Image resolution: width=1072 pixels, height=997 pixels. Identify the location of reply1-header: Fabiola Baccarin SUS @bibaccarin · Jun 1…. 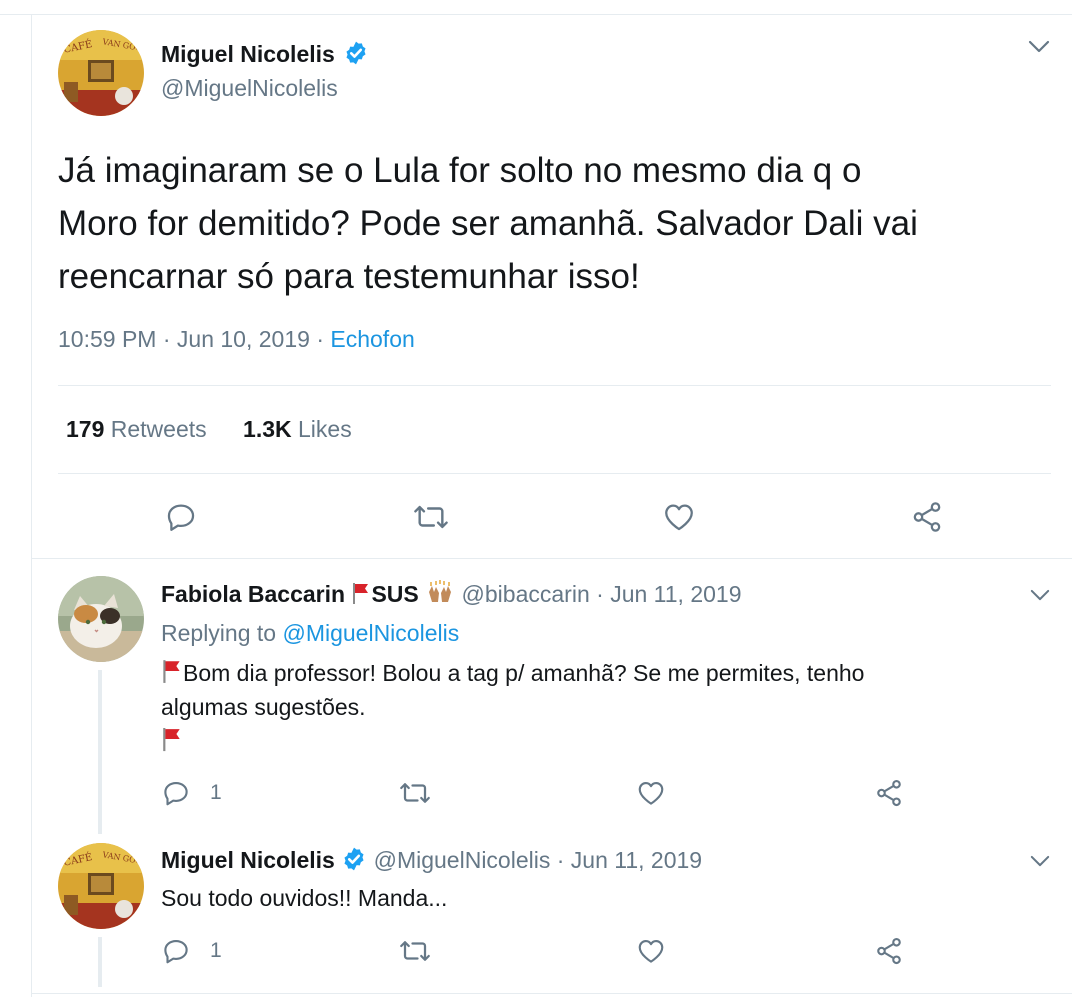
(451, 594).